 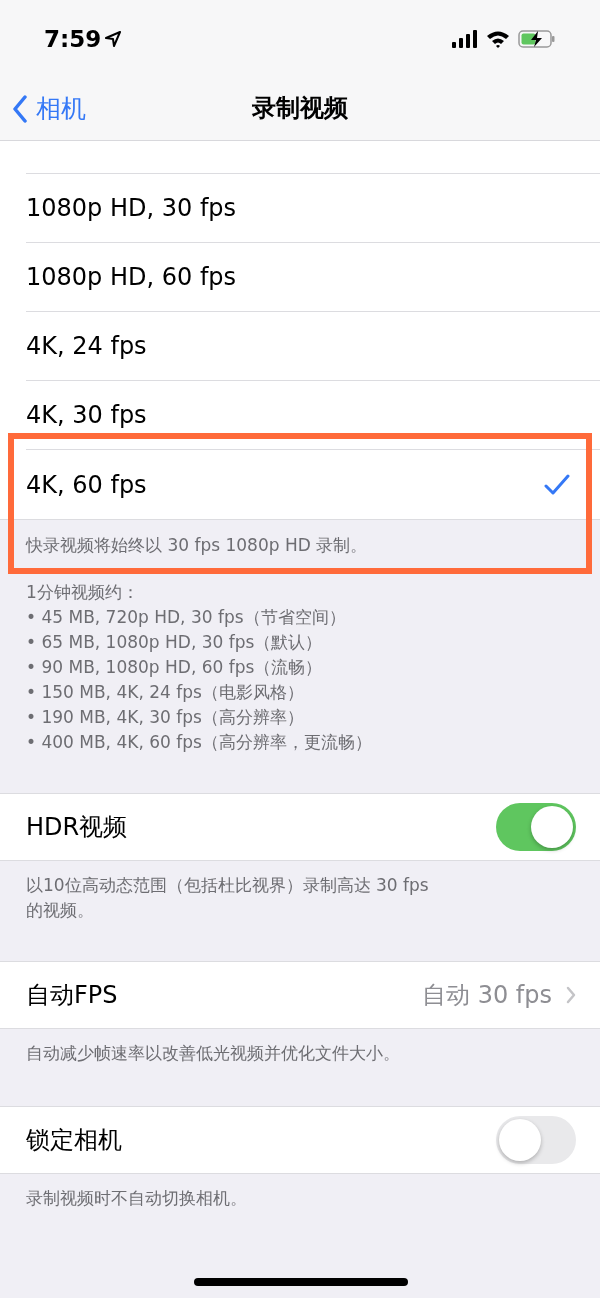 I want to click on size-info-line: • 65 MB, 1080p HD, 30 fps（默认）, so click(x=174, y=642).